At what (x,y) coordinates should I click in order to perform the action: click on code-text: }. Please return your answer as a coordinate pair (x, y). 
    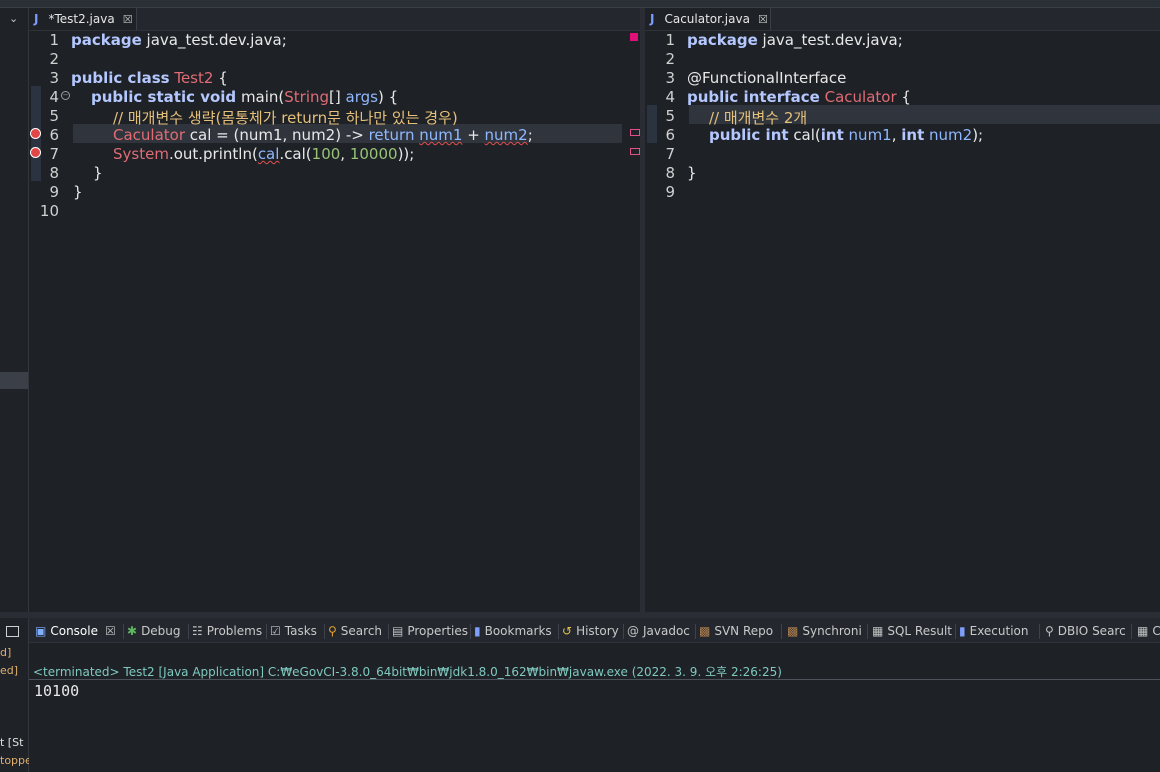
    Looking at the image, I should click on (78, 192).